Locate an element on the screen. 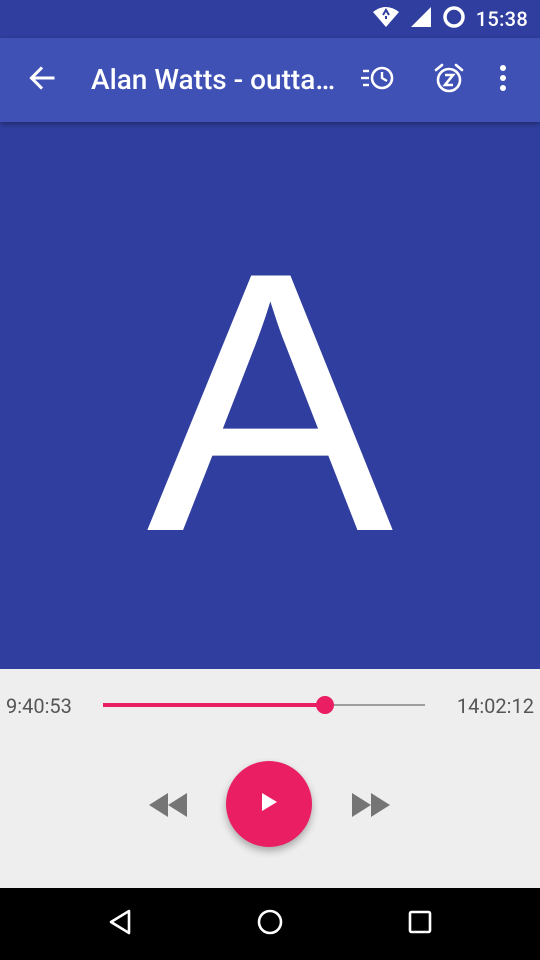  page-title: Alan Watts - outtakes is located at coordinates (213, 79).